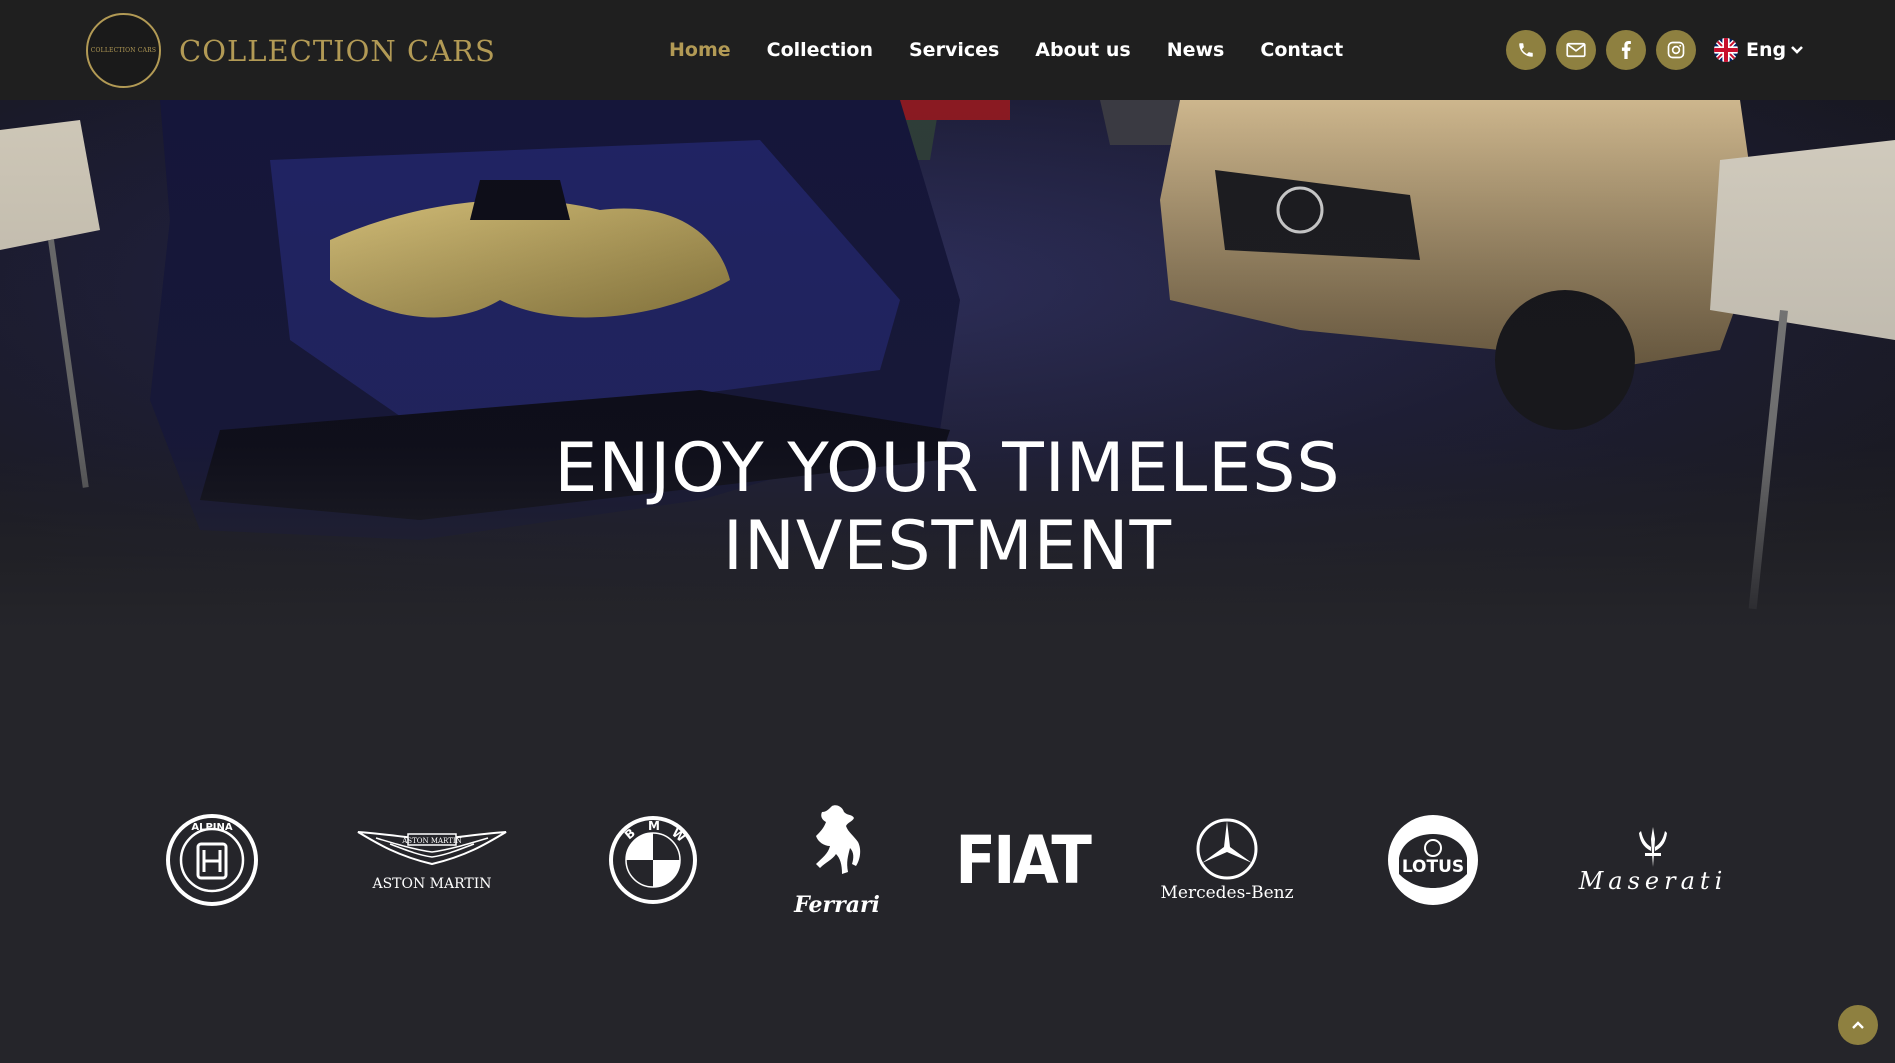  Describe the element at coordinates (1797, 50) in the screenshot. I see `chevron-down-icon` at that location.